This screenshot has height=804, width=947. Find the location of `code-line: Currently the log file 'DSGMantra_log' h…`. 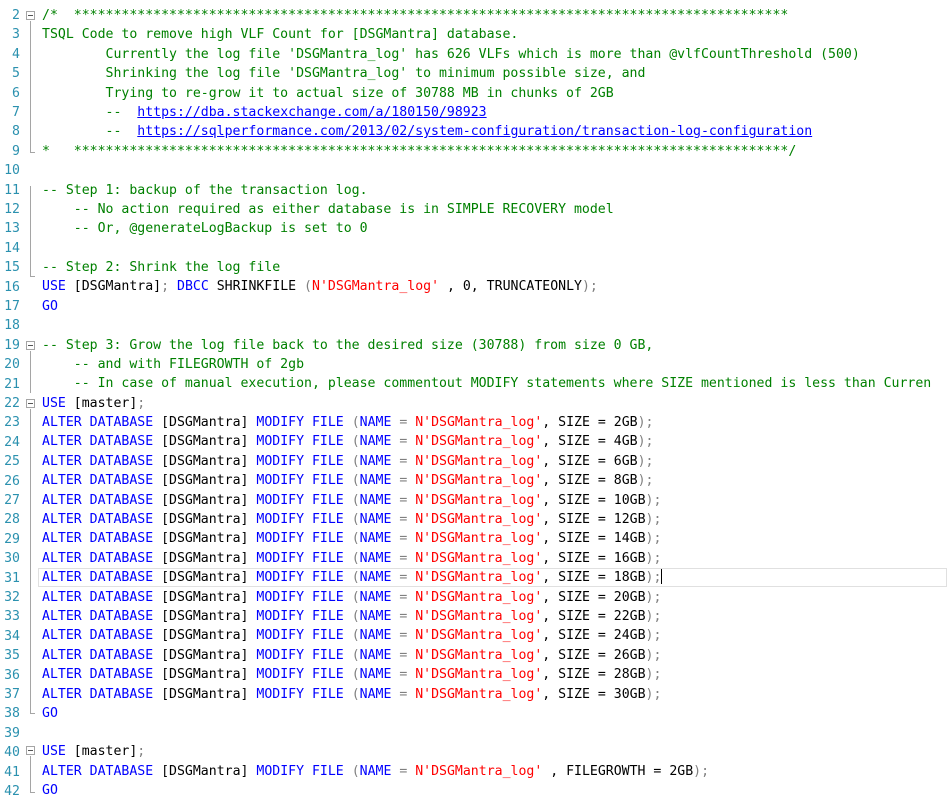

code-line: Currently the log file 'DSGMantra_log' h… is located at coordinates (451, 54).